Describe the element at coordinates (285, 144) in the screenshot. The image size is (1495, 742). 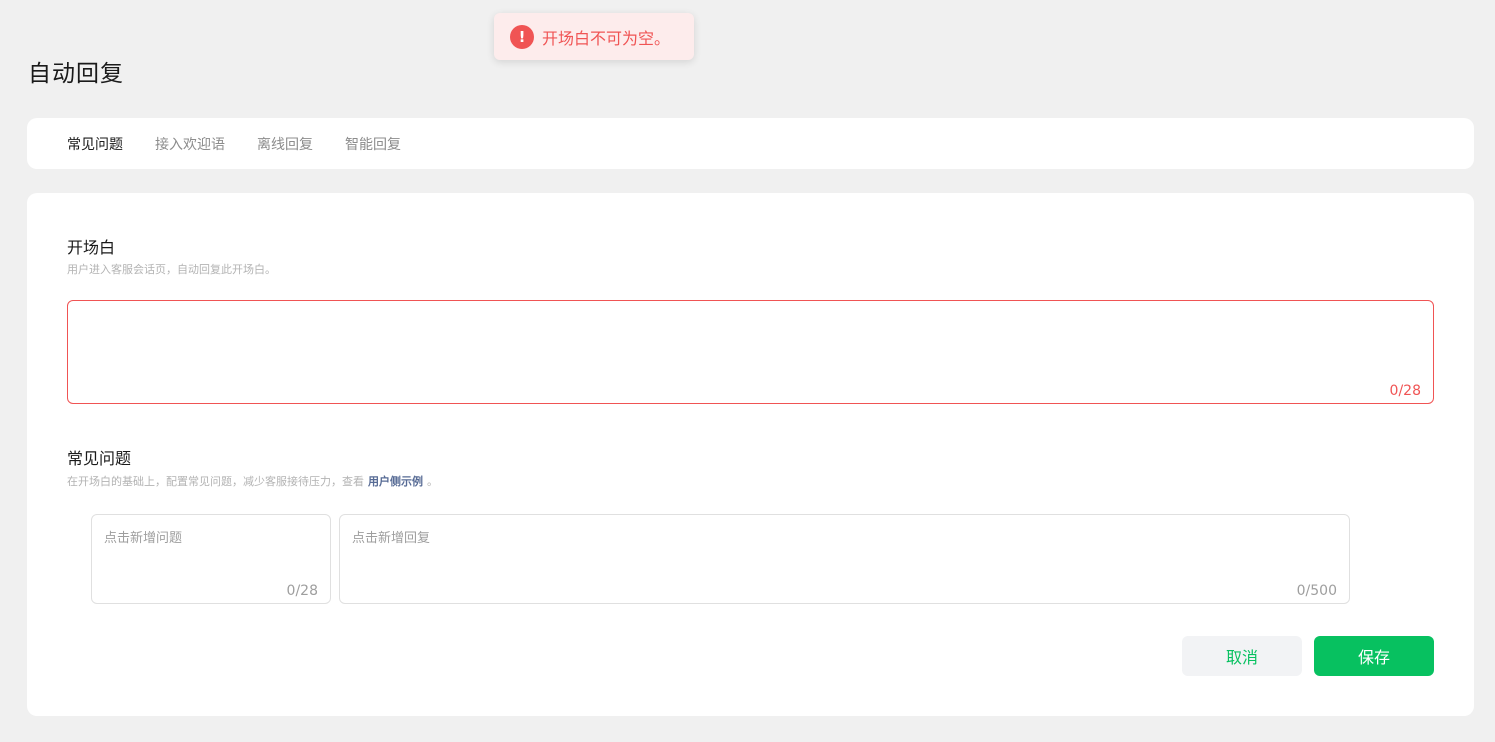
I see `tab-offline-reply: 离线回复` at that location.